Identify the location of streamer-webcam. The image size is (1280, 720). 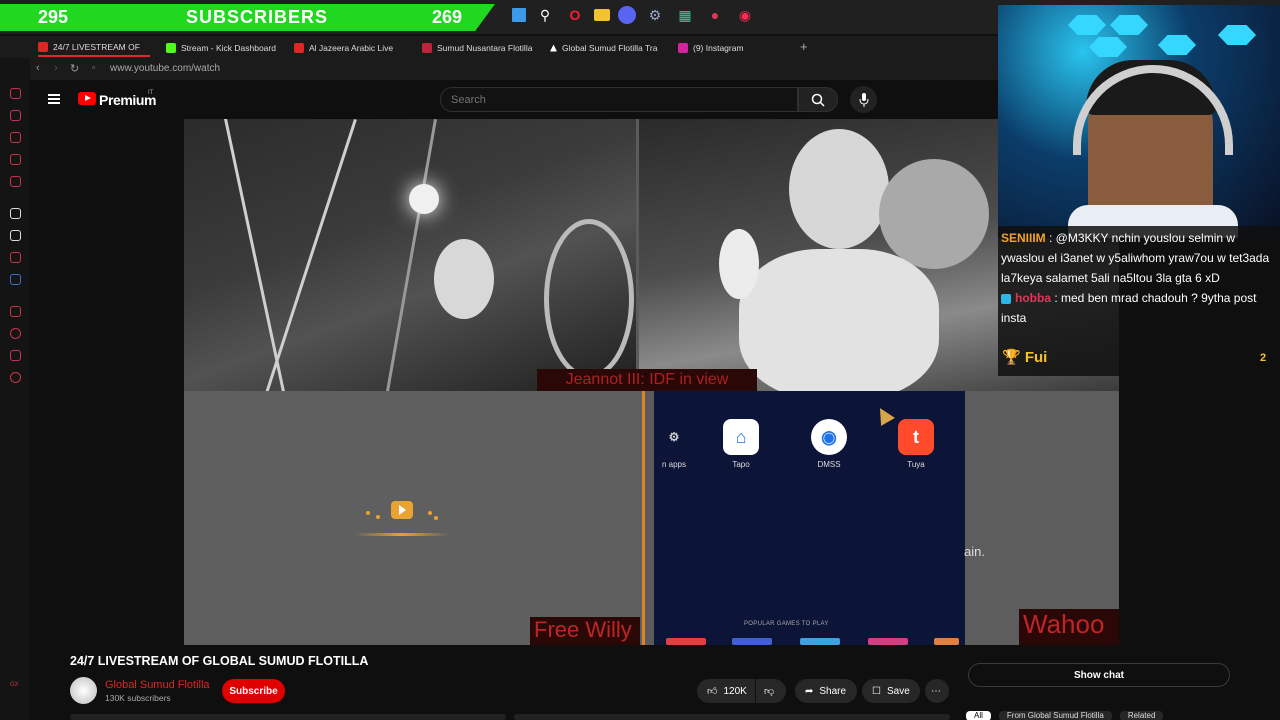
(1139, 121).